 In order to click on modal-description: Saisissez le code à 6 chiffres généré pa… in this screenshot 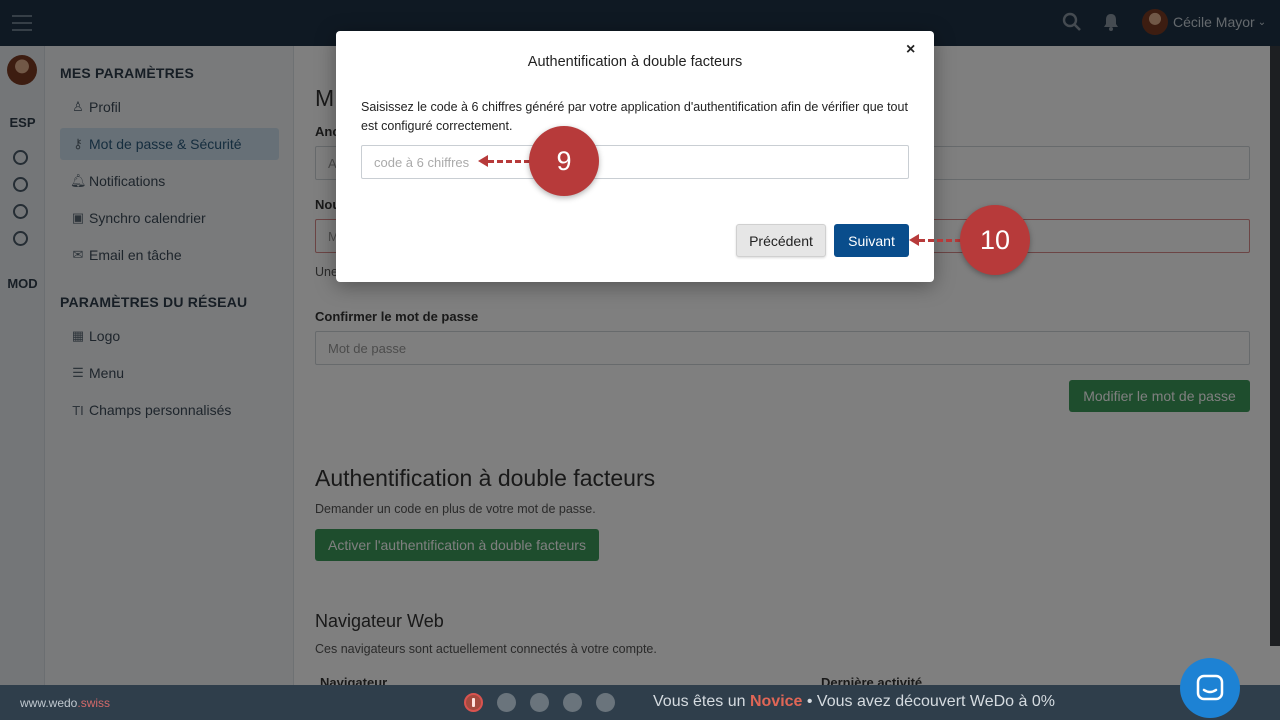, I will do `click(634, 116)`.